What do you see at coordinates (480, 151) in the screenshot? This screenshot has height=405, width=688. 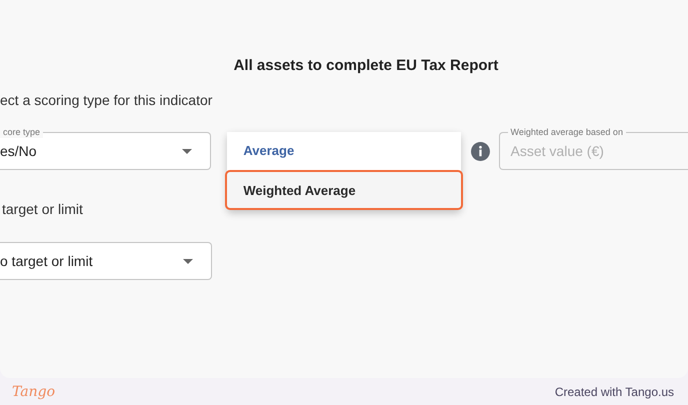 I see `info-icon` at bounding box center [480, 151].